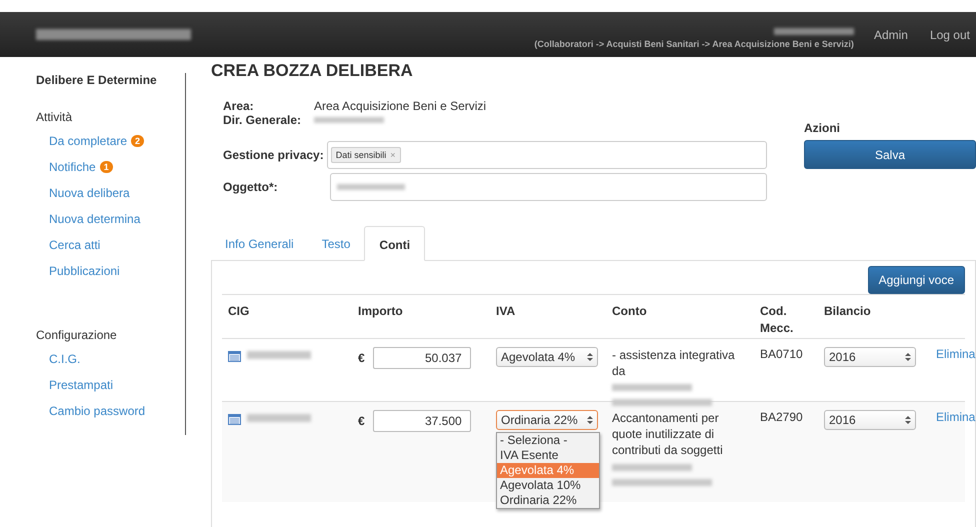 The width and height of the screenshot is (976, 527). Describe the element at coordinates (81, 385) in the screenshot. I see `sidebar-link: Prestampati` at that location.